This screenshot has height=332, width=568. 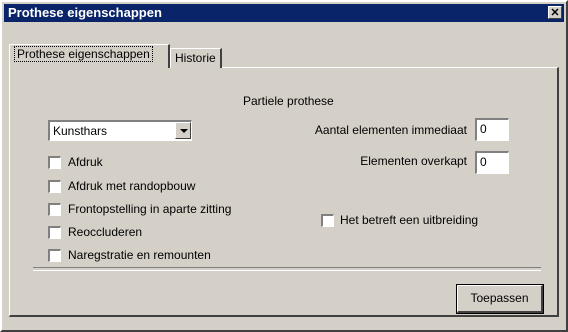 I want to click on tab-historie: Historie, so click(x=196, y=58).